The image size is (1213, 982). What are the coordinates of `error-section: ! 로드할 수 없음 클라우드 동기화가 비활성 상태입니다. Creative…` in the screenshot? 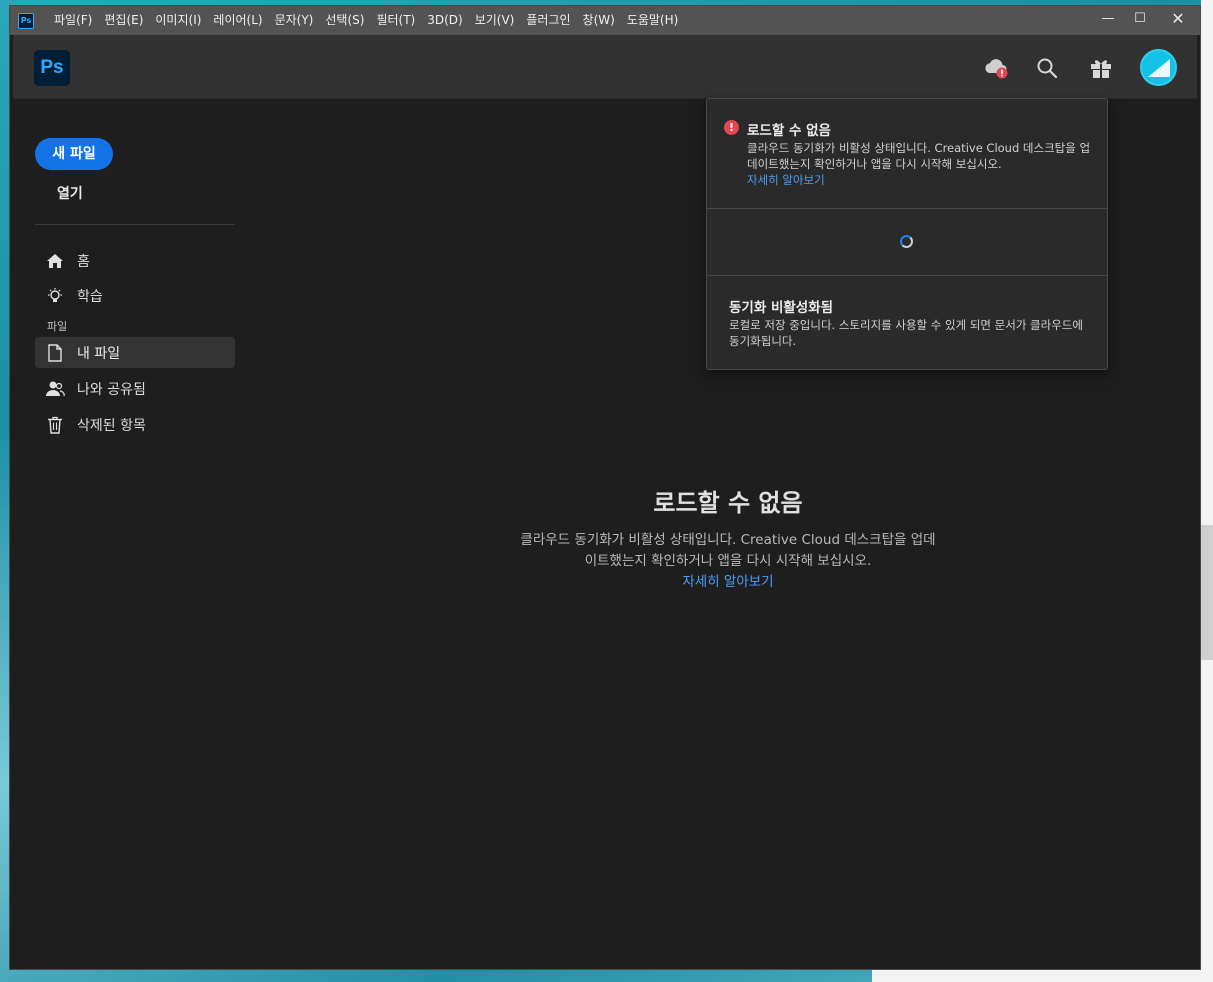 It's located at (907, 154).